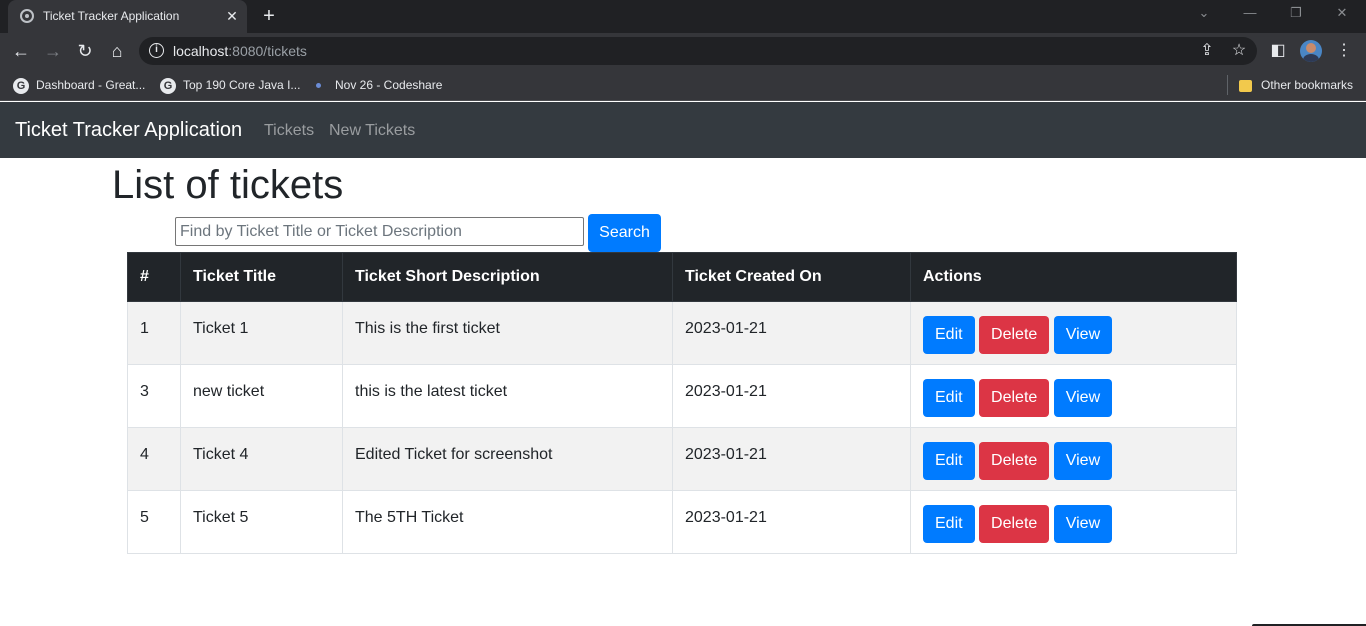 Image resolution: width=1366 pixels, height=626 pixels. What do you see at coordinates (154, 396) in the screenshot?
I see `ticket-id: 3` at bounding box center [154, 396].